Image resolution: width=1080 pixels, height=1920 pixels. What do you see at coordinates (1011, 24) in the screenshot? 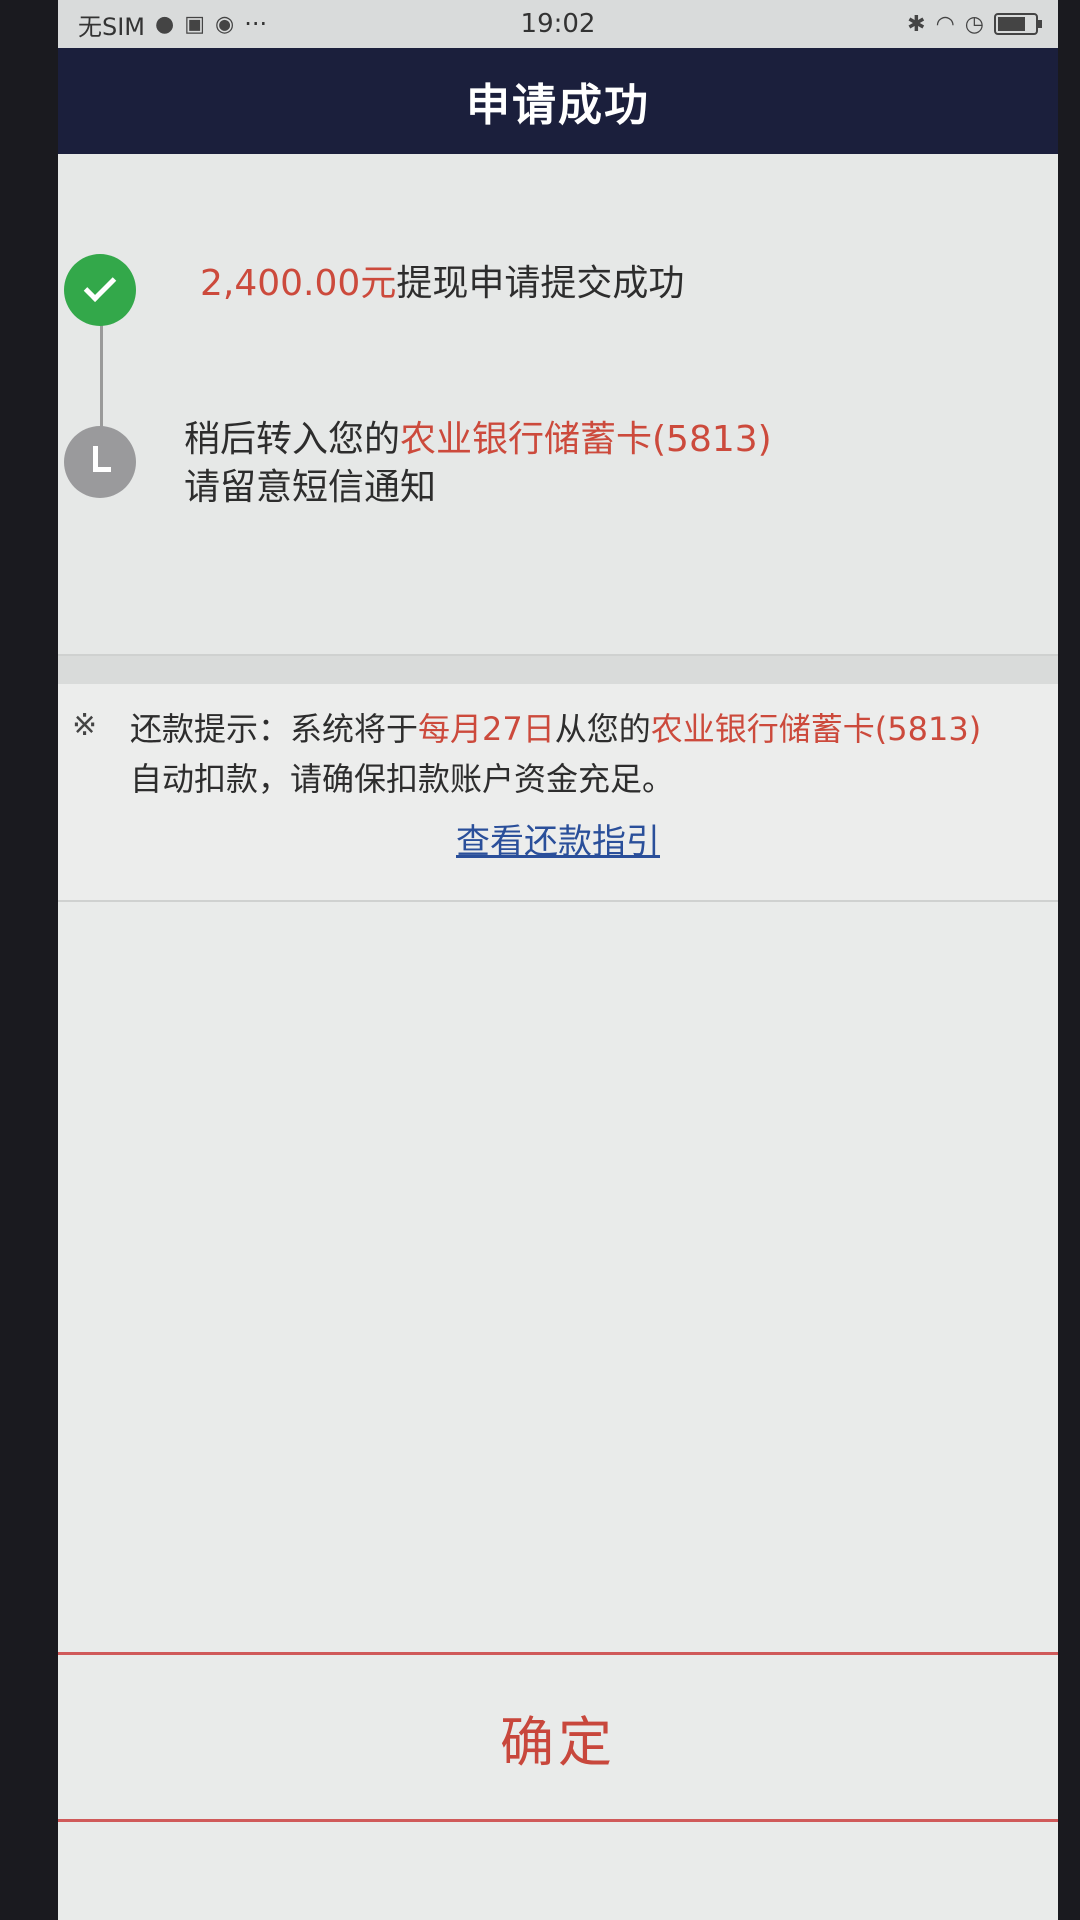
I see `battery-fill` at bounding box center [1011, 24].